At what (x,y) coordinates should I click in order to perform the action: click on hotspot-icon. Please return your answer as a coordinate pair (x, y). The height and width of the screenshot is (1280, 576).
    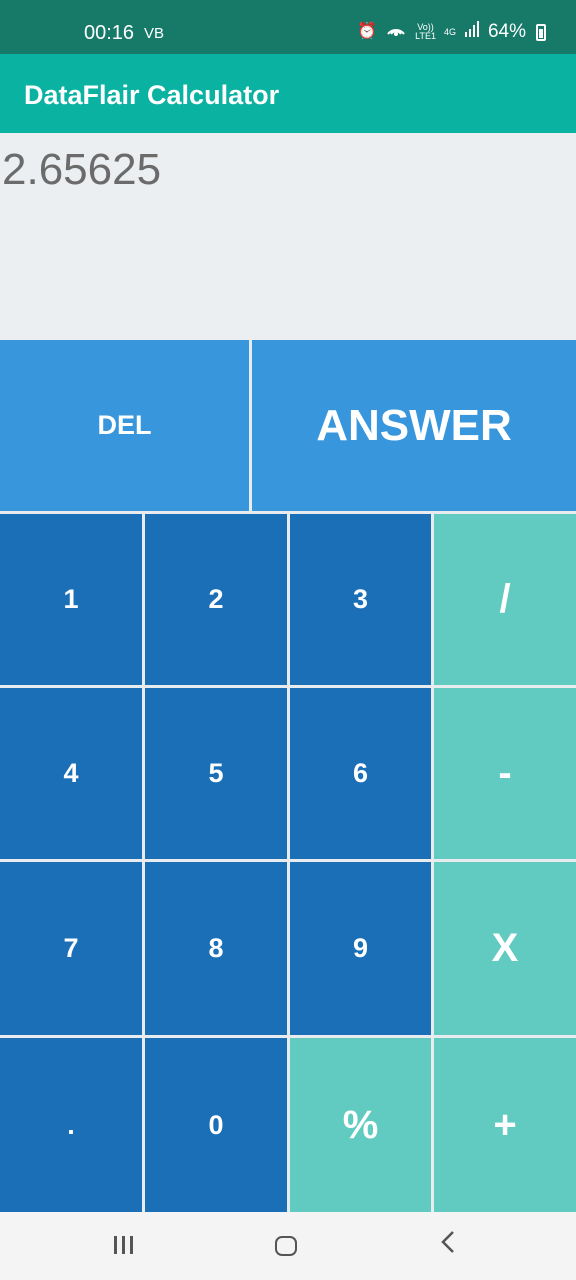
    Looking at the image, I should click on (396, 32).